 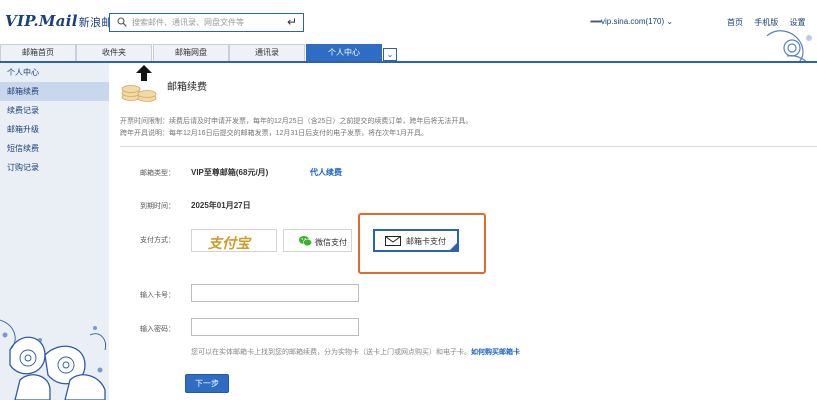 I want to click on sidebar-item-personal-center: 个人中心, so click(x=54, y=72).